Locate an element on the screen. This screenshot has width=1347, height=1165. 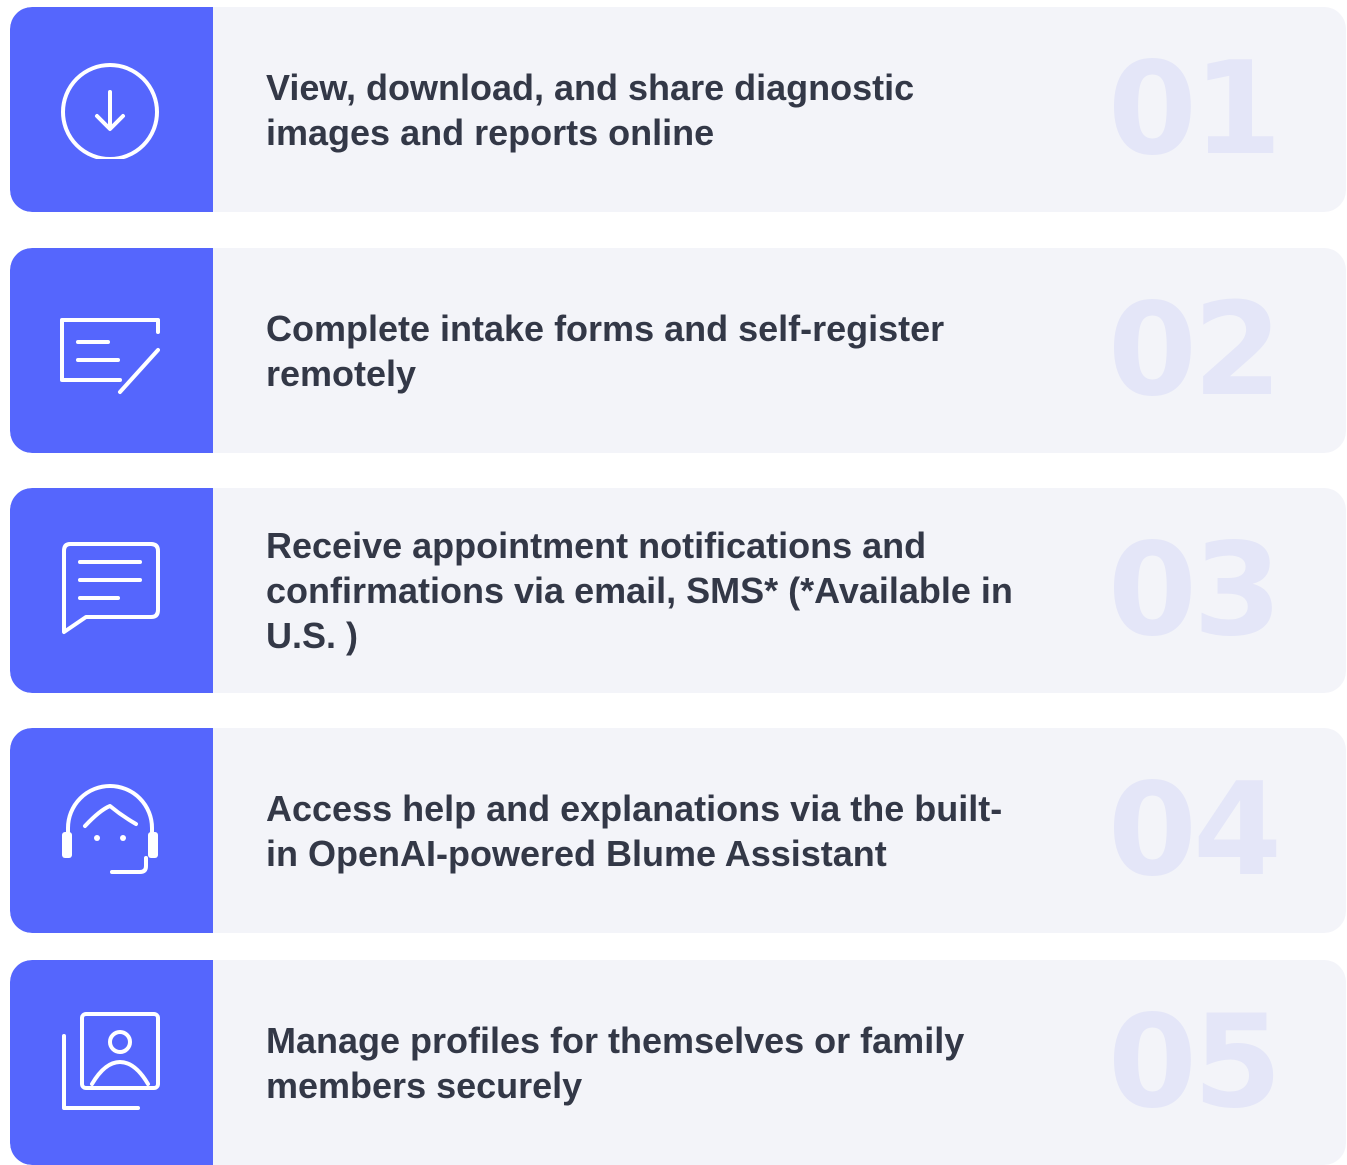
edit-form-icon is located at coordinates (110, 356).